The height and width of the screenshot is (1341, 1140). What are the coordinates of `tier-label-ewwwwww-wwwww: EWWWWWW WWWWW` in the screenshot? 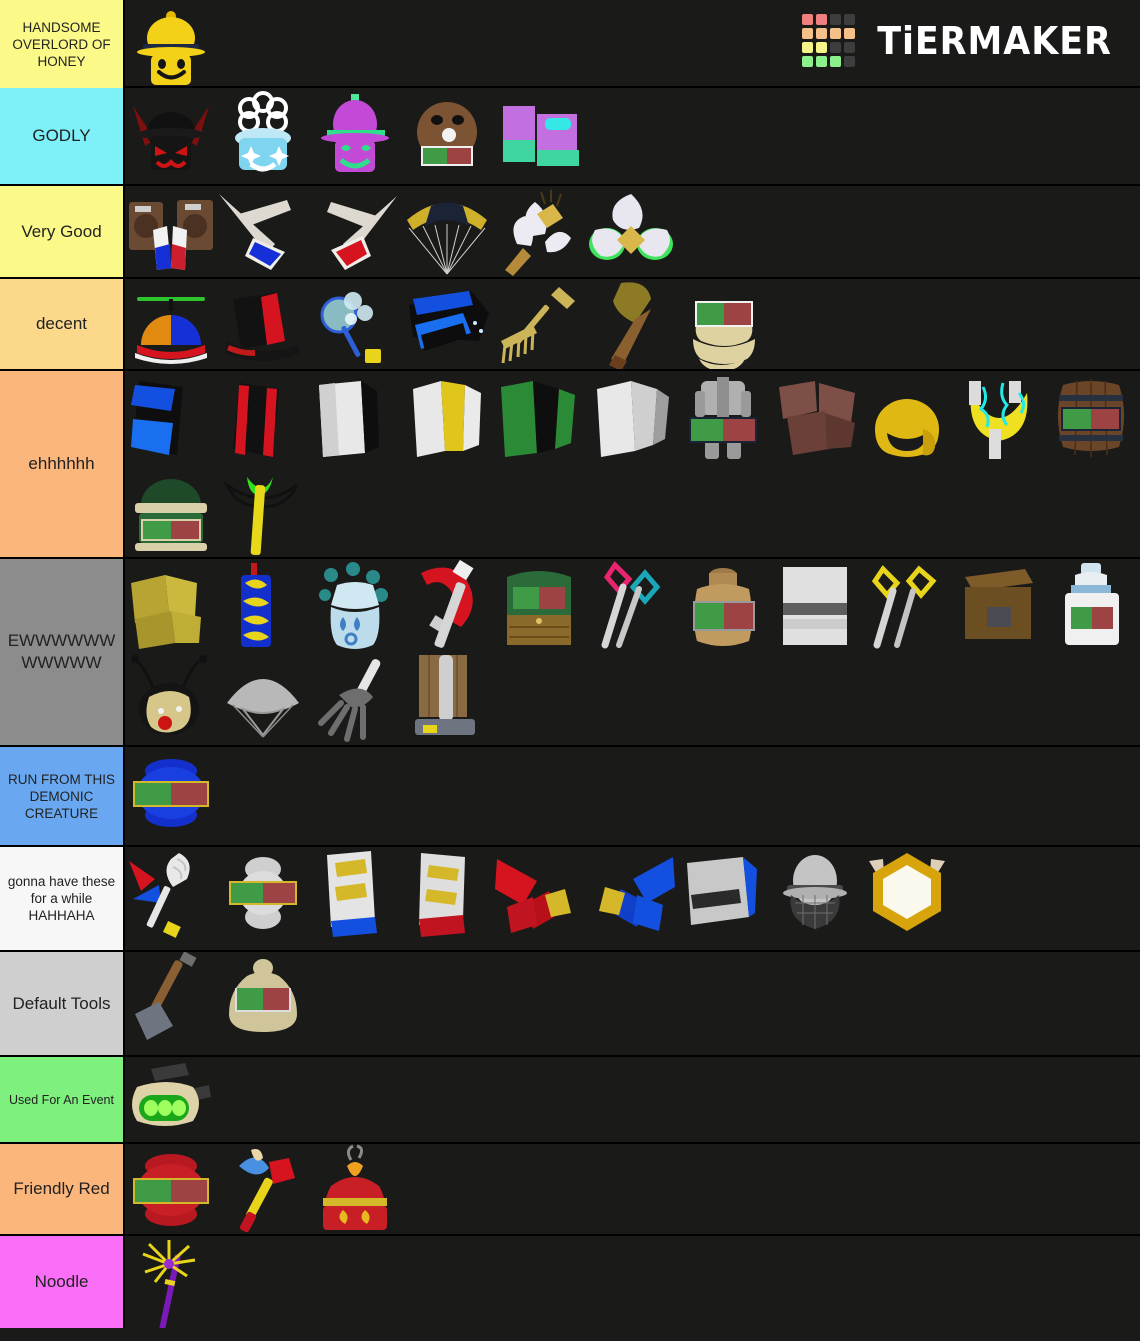 It's located at (62, 652).